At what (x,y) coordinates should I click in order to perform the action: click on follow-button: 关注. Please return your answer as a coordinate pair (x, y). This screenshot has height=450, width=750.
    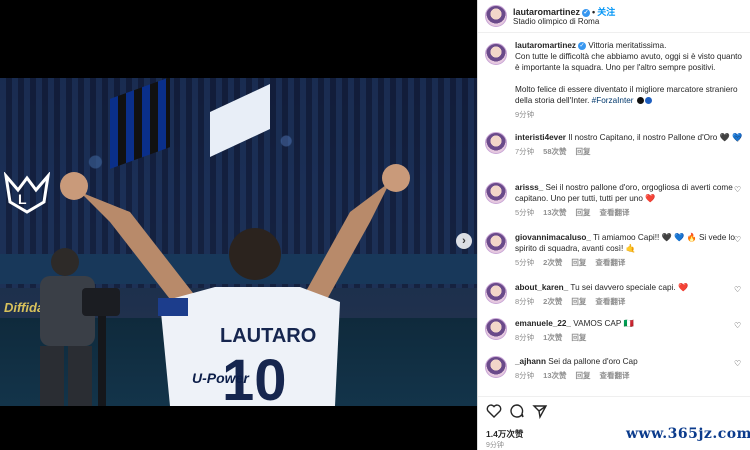
    Looking at the image, I should click on (606, 12).